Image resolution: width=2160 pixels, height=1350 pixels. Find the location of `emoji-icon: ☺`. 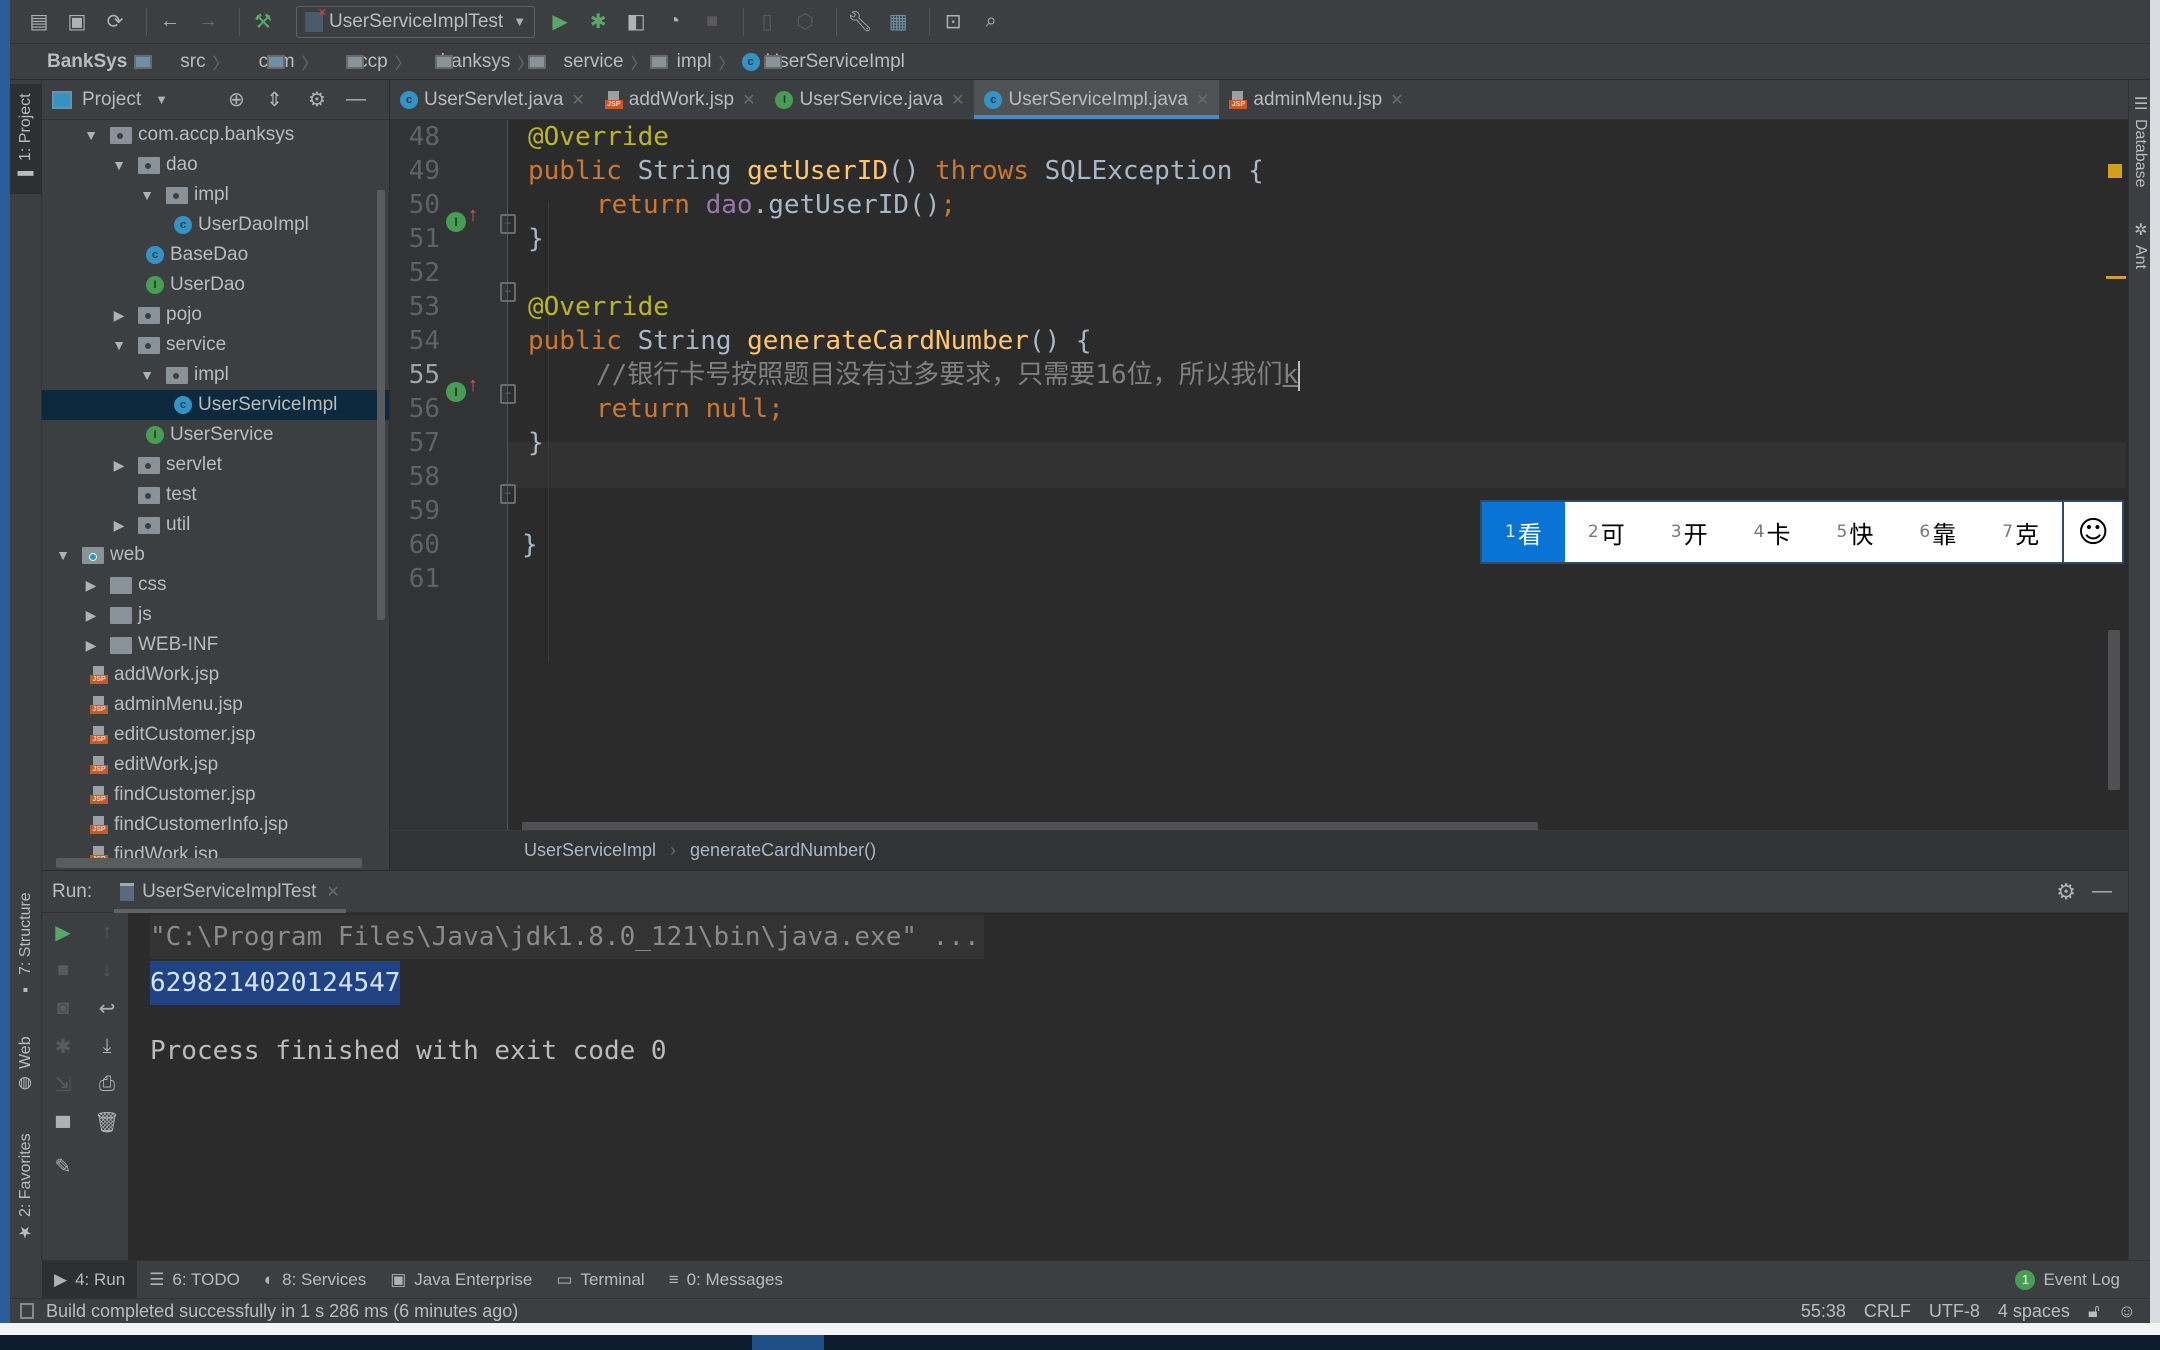

emoji-icon: ☺ is located at coordinates (2092, 532).